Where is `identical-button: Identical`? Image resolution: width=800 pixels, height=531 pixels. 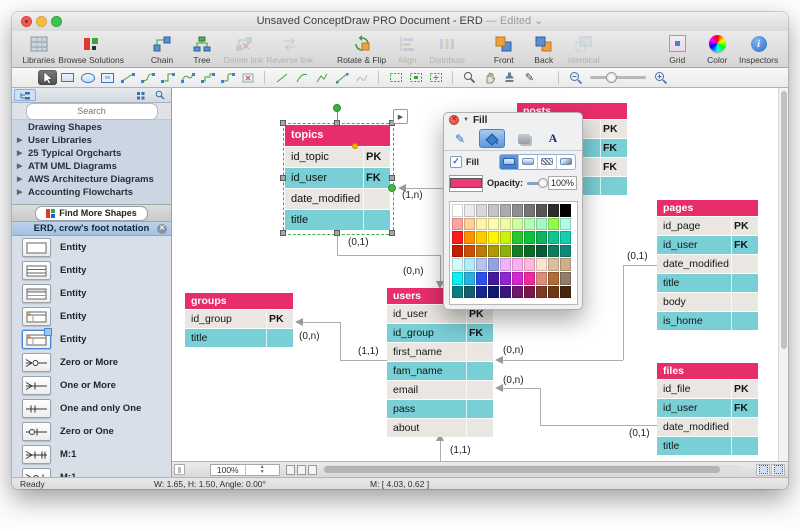 identical-button: Identical is located at coordinates (584, 49).